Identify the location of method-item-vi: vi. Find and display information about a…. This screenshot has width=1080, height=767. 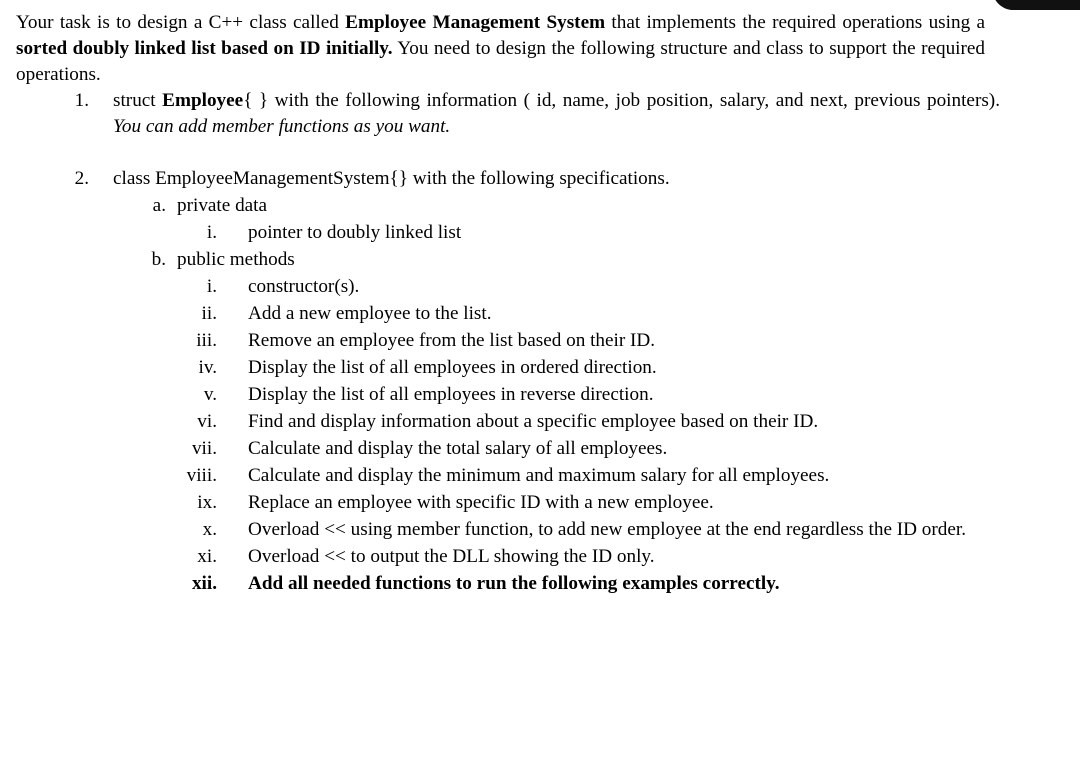
(508, 421).